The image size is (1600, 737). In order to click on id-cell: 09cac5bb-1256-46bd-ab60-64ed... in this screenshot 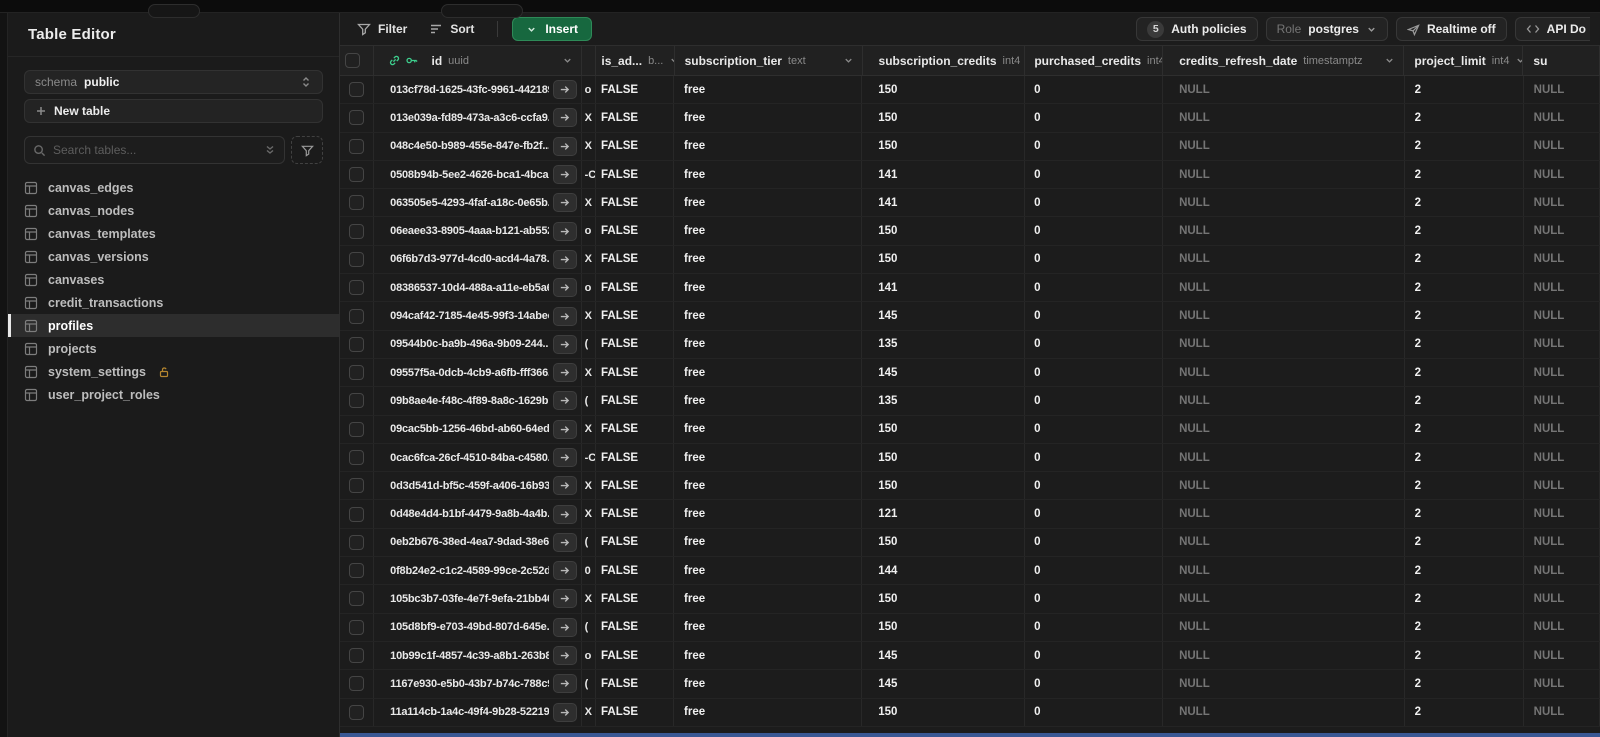, I will do `click(478, 429)`.